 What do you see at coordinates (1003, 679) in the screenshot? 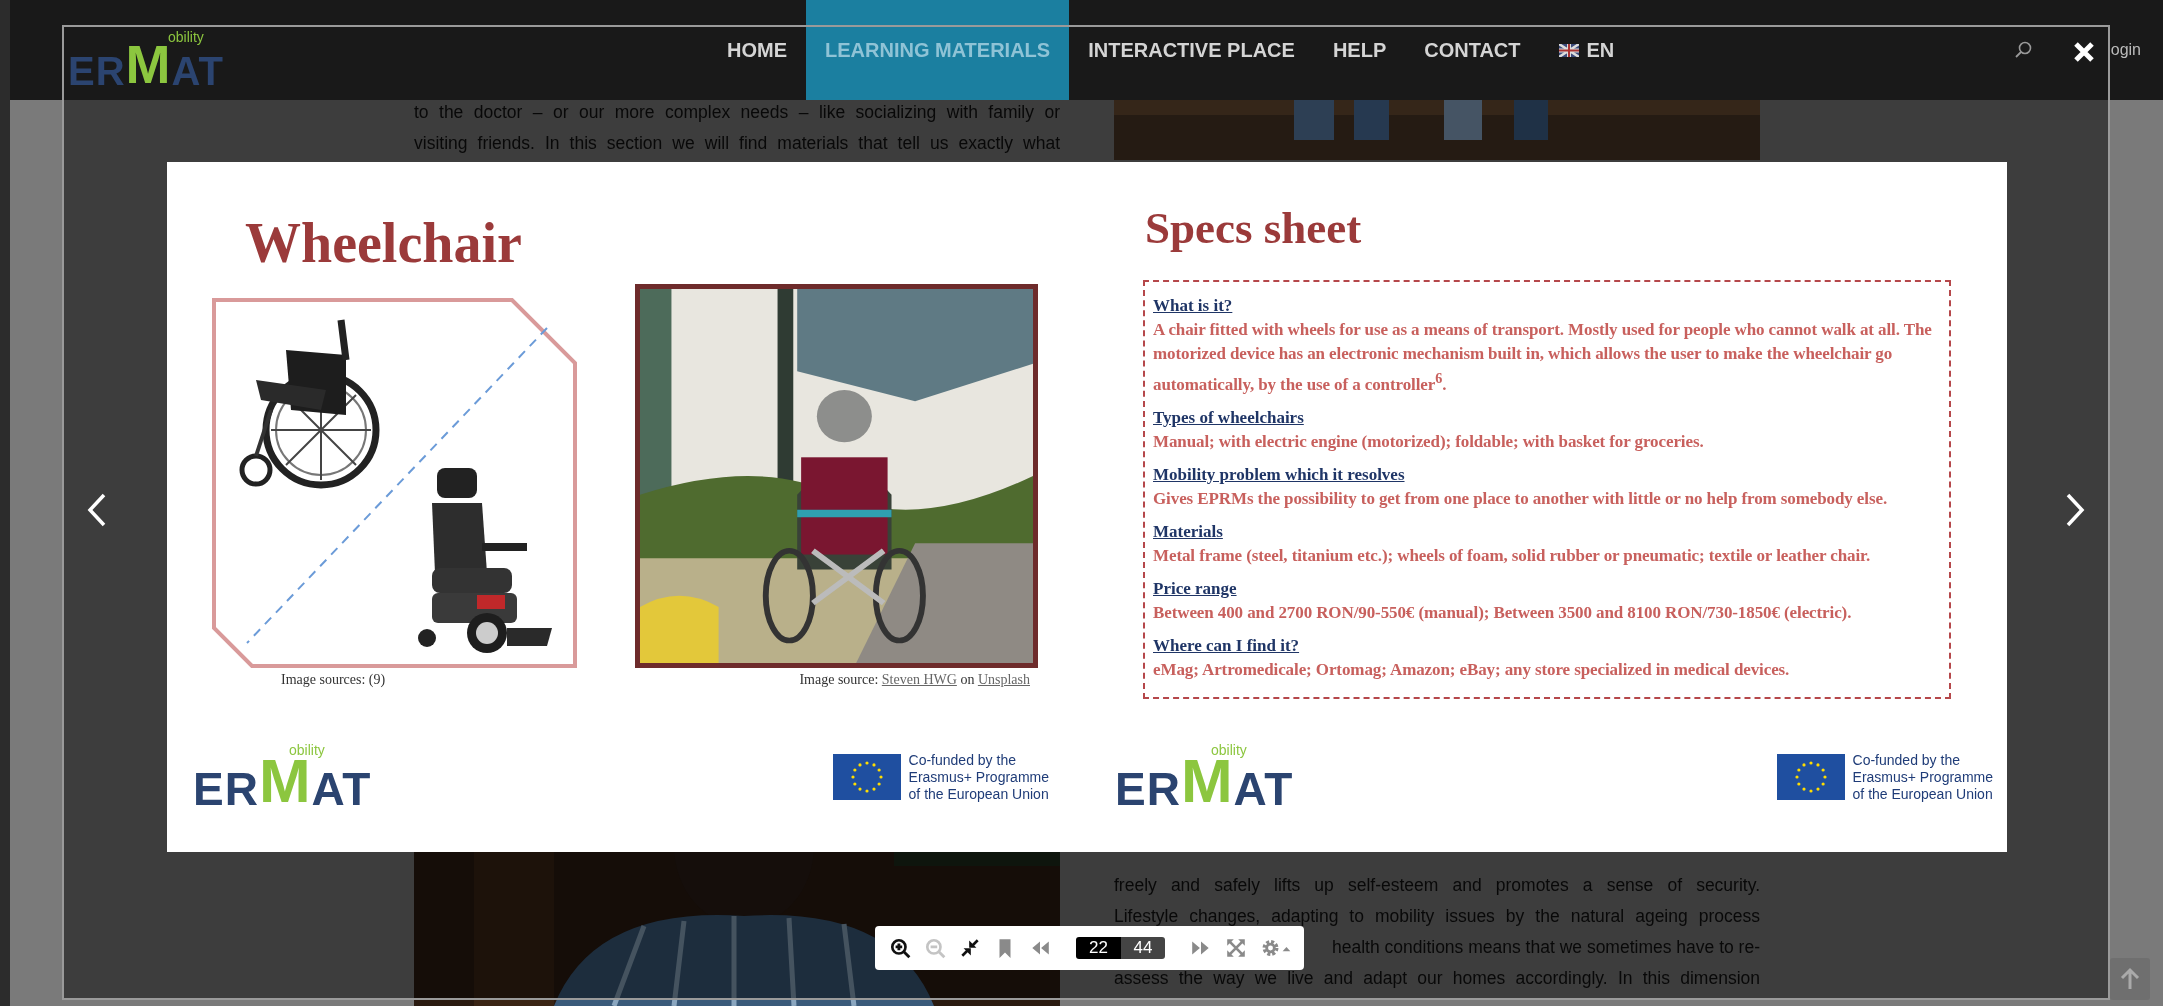
I see `source-link: Unsplash` at bounding box center [1003, 679].